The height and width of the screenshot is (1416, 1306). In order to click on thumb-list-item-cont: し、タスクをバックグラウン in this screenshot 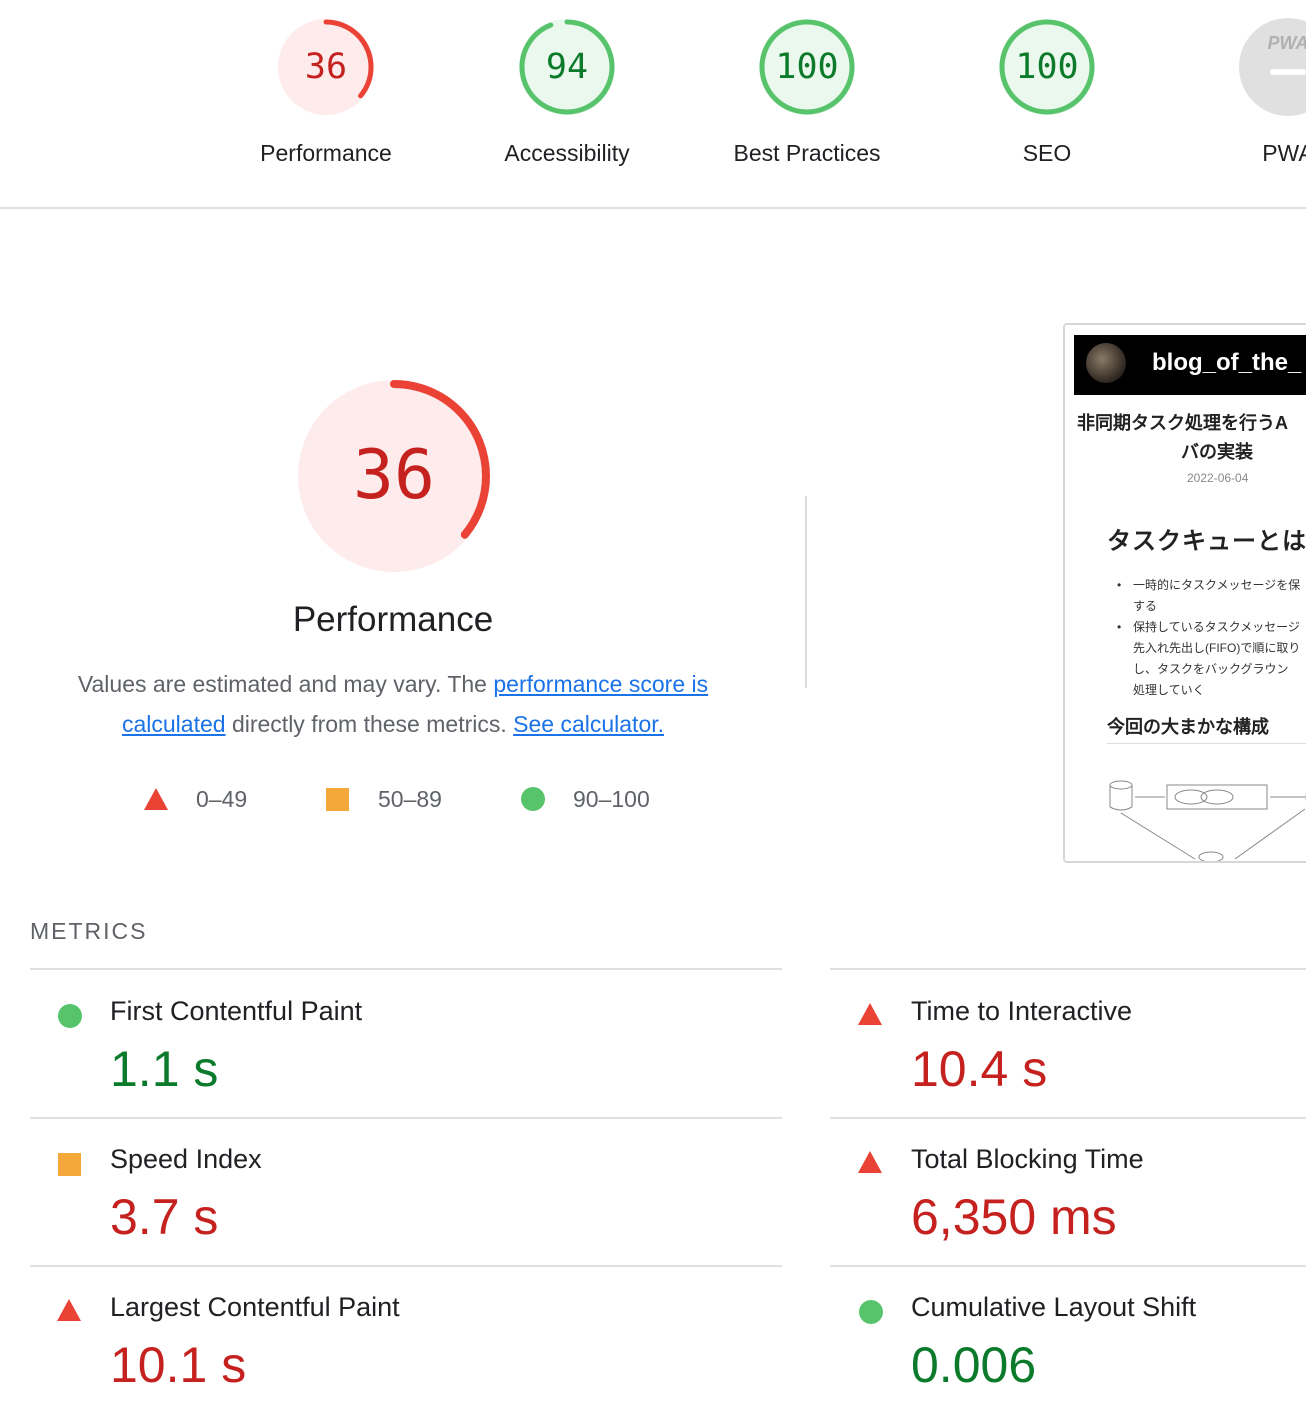, I will do `click(1211, 669)`.